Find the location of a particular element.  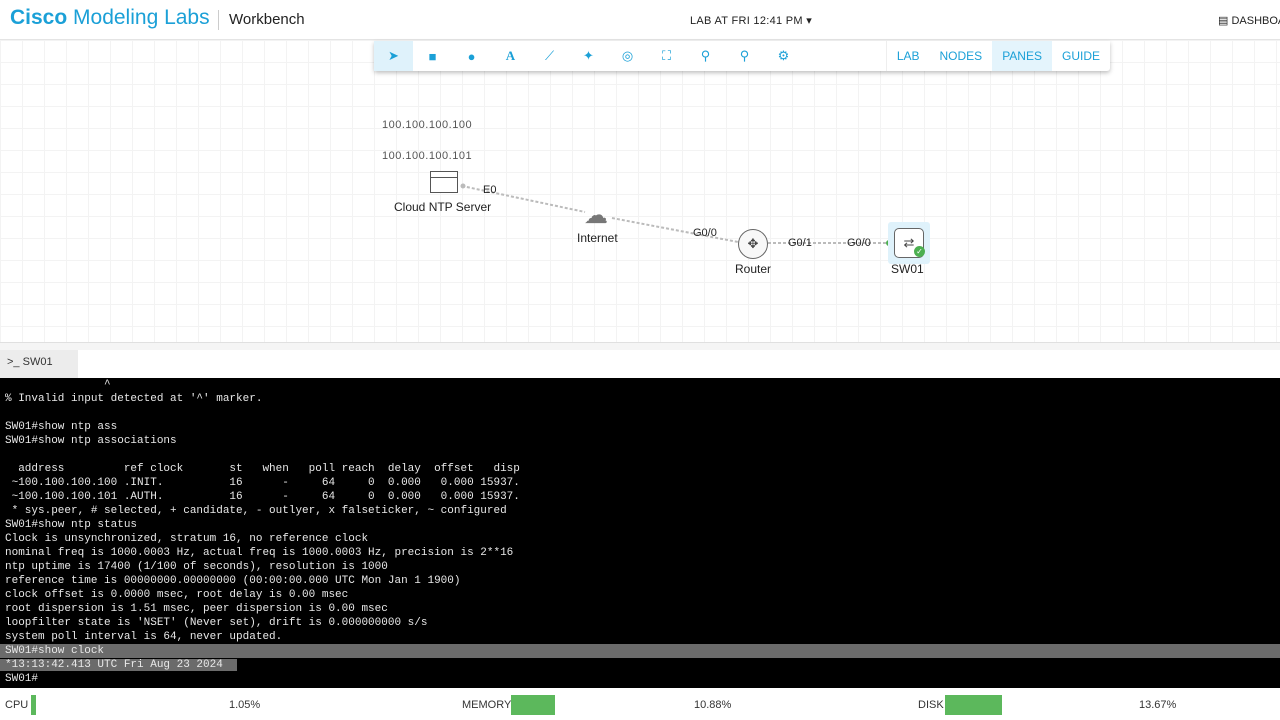

line-icon: ⟋ is located at coordinates (549, 56).